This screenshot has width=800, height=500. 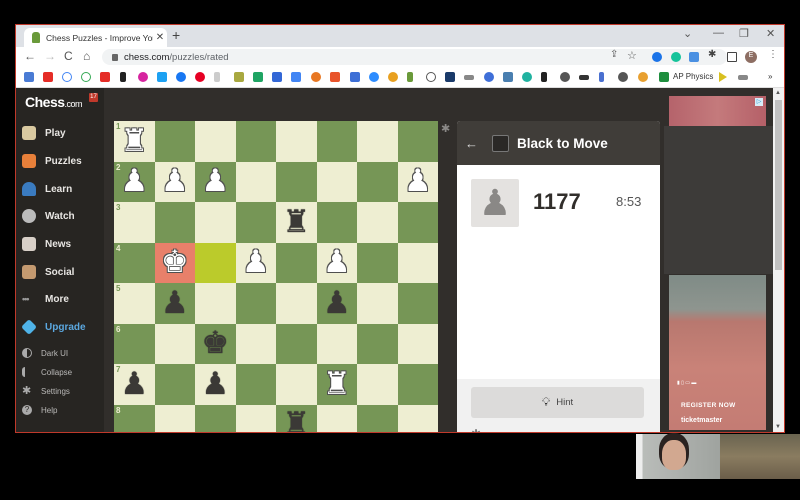 What do you see at coordinates (770, 76) in the screenshot?
I see `bookmarks-overflow-icon: »` at bounding box center [770, 76].